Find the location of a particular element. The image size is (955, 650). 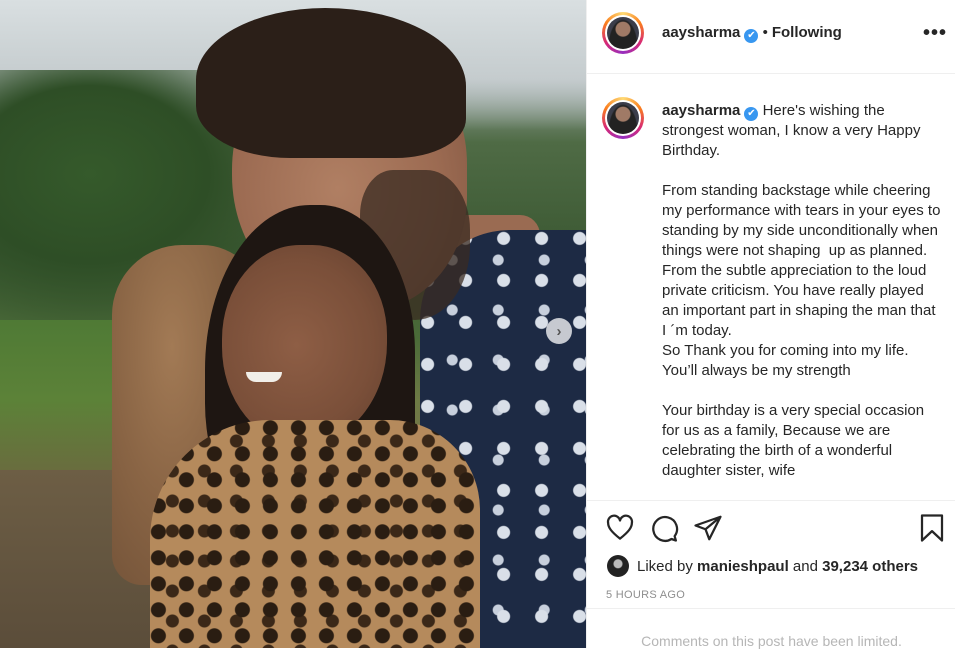

heart-icon is located at coordinates (620, 528).